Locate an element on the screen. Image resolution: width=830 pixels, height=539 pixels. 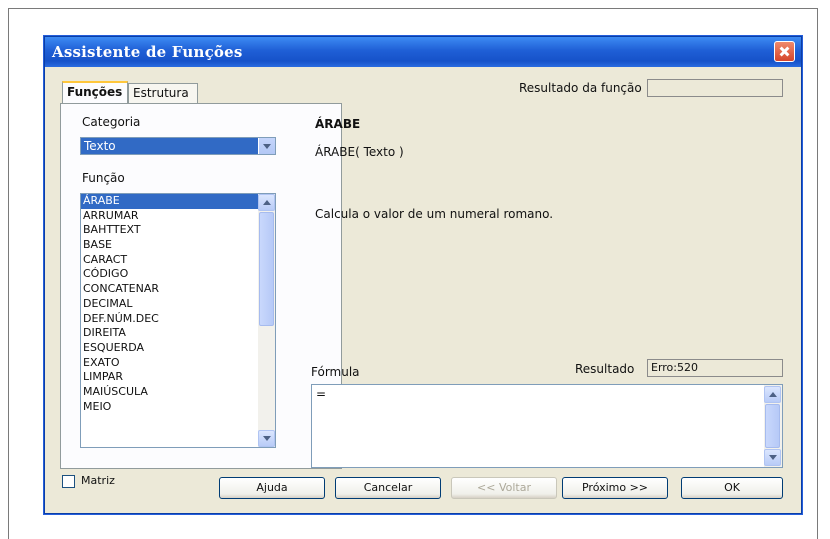
formula-scrollbar-thumb is located at coordinates (772, 426).